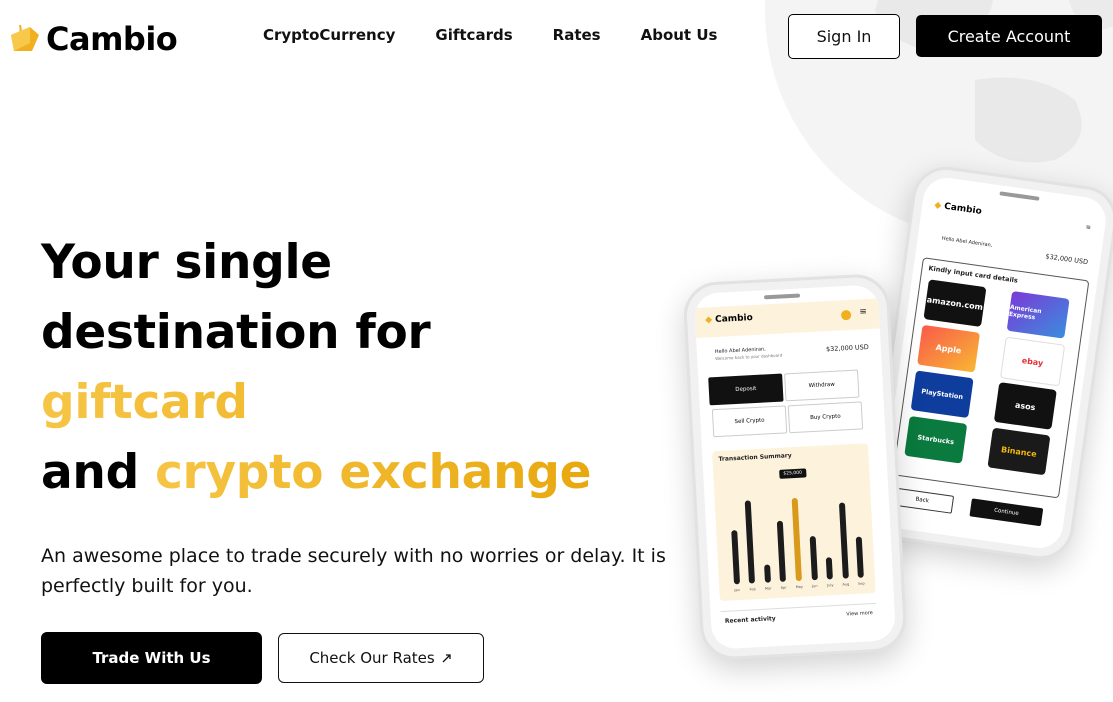 This screenshot has height=702, width=1113. What do you see at coordinates (825, 417) in the screenshot?
I see `buy-crypto-button: Buy Crypto` at bounding box center [825, 417].